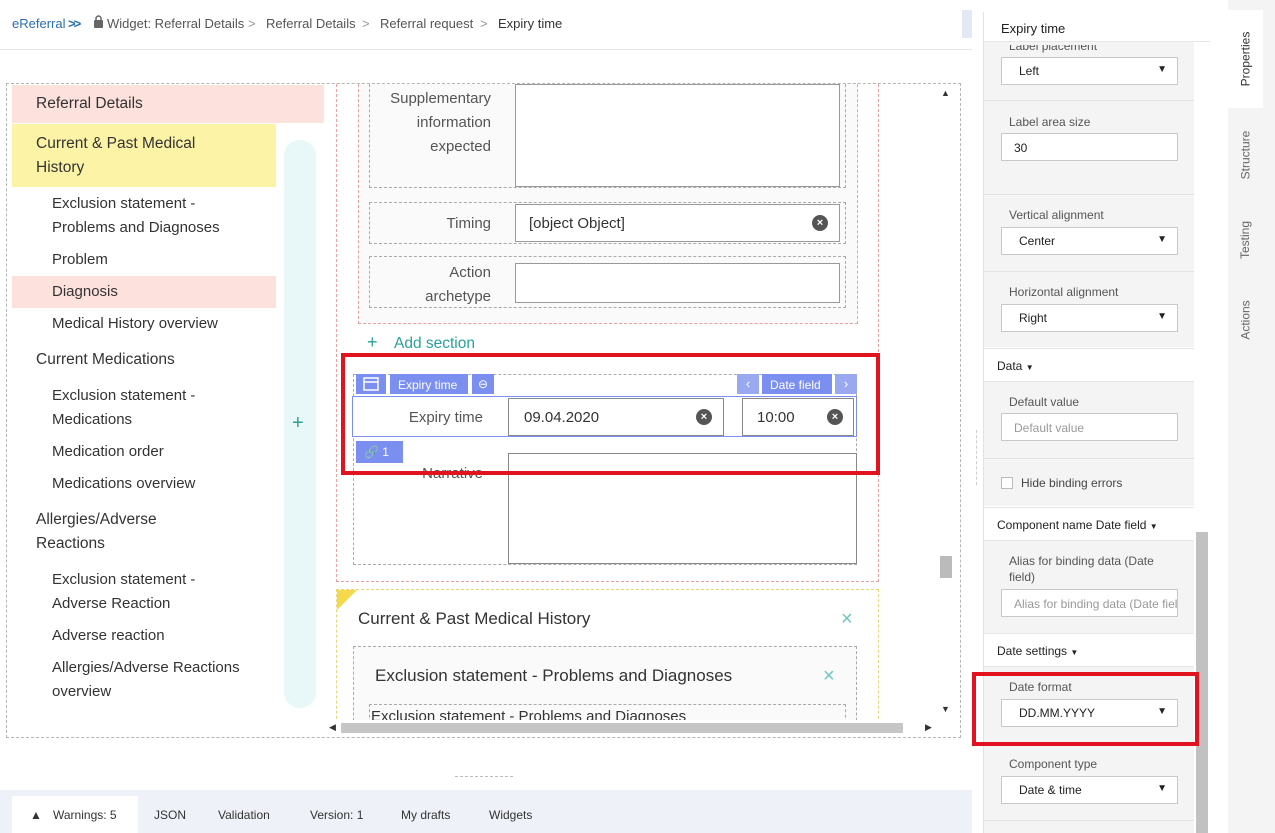 The image size is (1275, 833). What do you see at coordinates (426, 23) in the screenshot?
I see `breadcrumb-item: Referral request` at bounding box center [426, 23].